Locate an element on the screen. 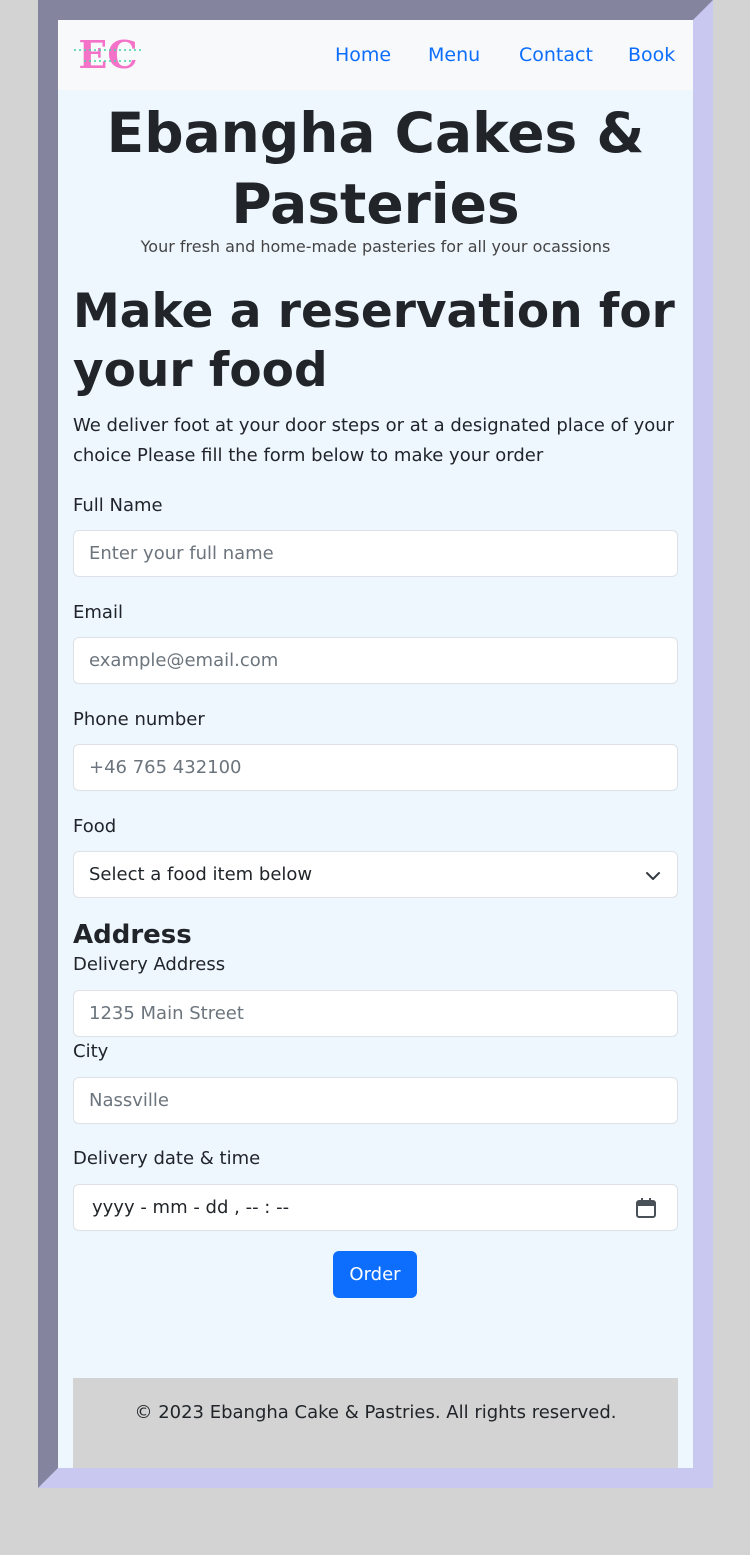  city-field is located at coordinates (375, 1100).